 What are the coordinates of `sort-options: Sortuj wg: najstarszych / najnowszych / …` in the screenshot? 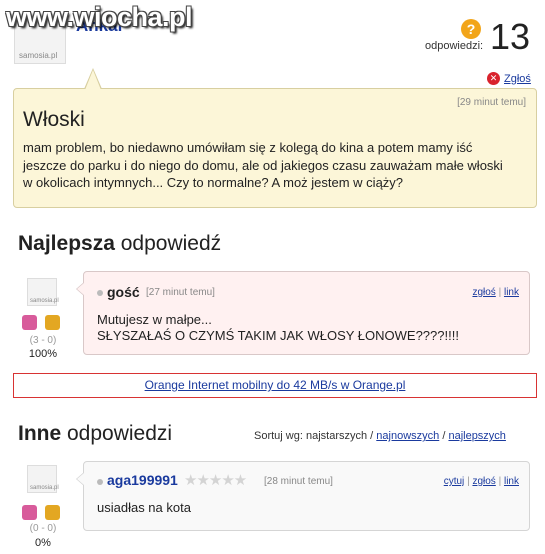 It's located at (380, 436).